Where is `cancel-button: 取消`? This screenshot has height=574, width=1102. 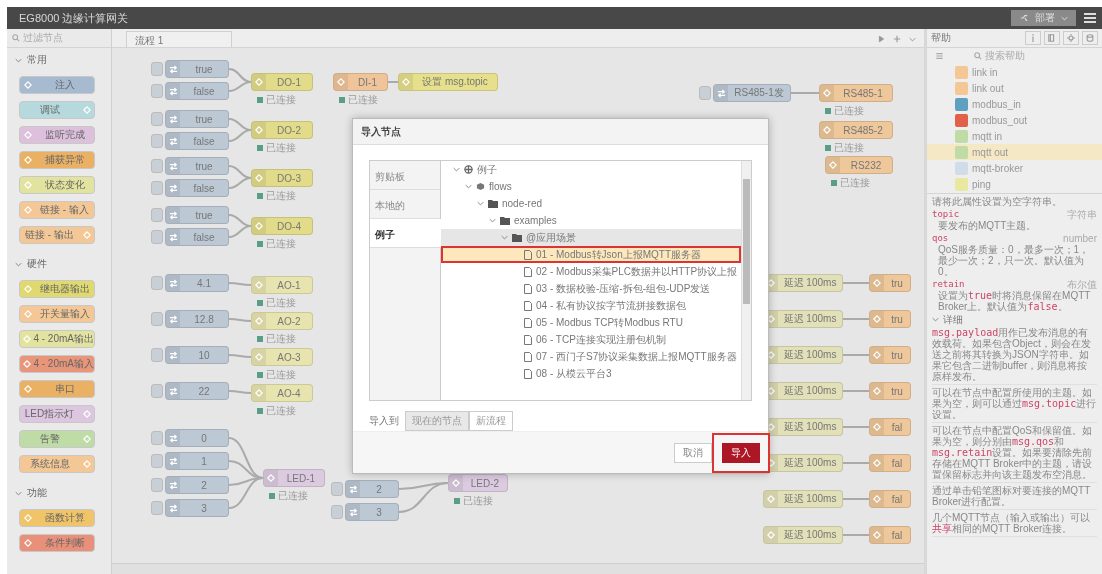 cancel-button: 取消 is located at coordinates (693, 452).